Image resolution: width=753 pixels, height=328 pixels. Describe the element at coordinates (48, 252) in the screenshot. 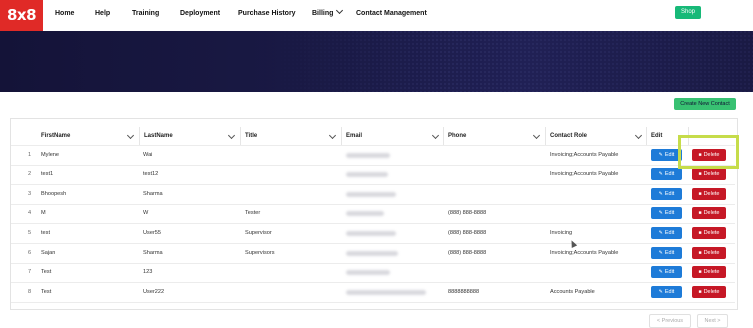

I see `cell-firstname: Sajan` at that location.